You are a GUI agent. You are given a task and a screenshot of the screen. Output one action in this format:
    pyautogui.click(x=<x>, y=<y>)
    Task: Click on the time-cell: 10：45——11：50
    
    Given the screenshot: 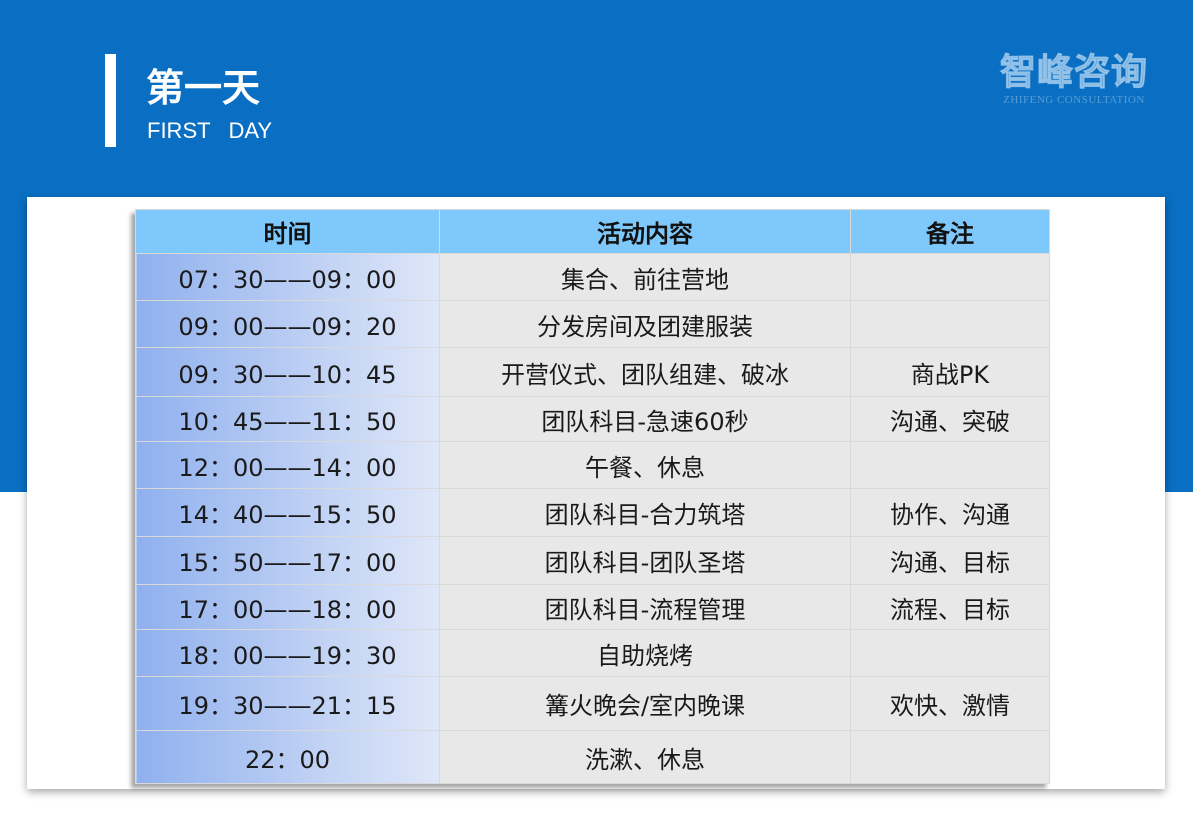 What is the action you would take?
    pyautogui.click(x=287, y=419)
    